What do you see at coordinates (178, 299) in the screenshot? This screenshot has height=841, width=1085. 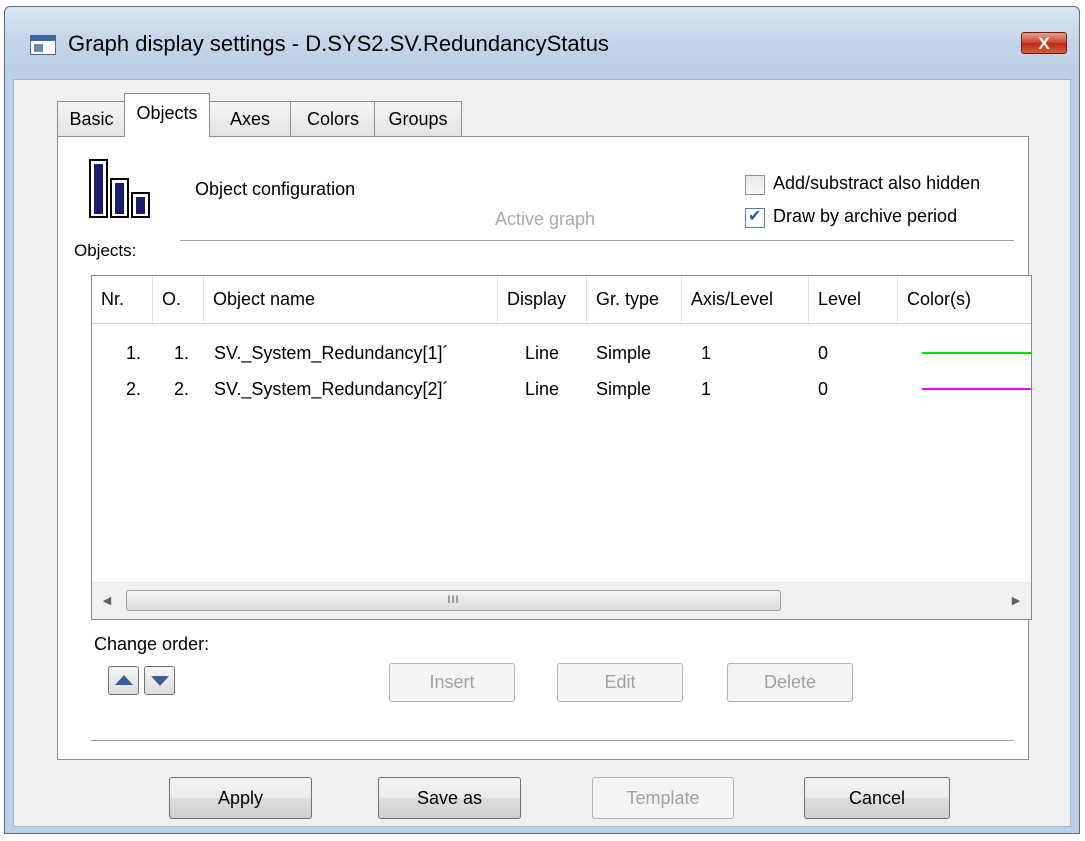 I see `column-header-order: O.` at bounding box center [178, 299].